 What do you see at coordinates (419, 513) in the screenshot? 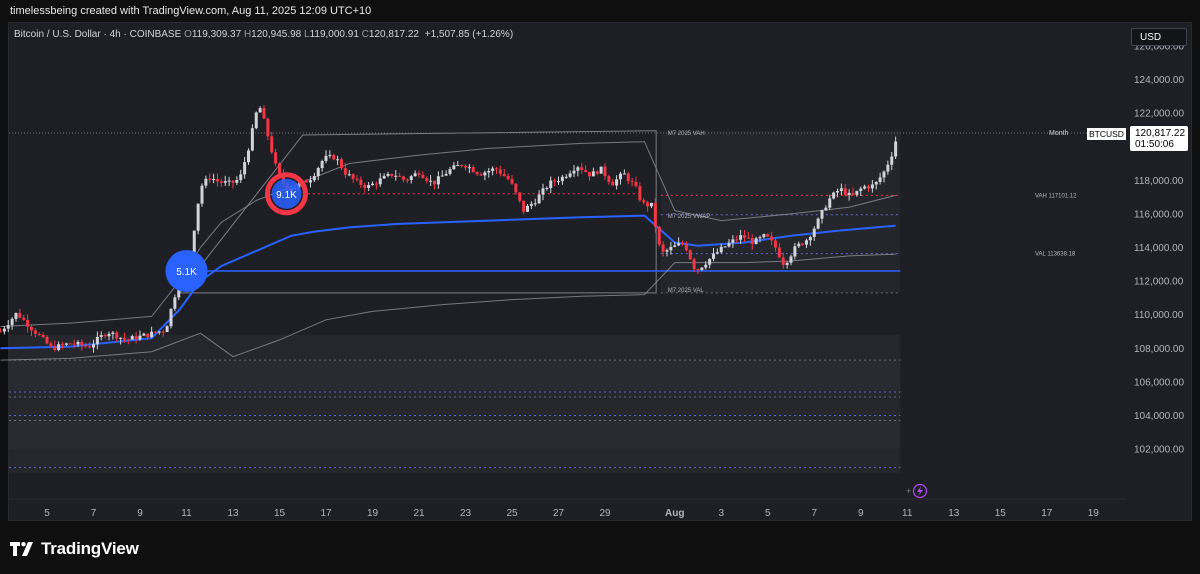
I see `x-tick-label: 21` at bounding box center [419, 513].